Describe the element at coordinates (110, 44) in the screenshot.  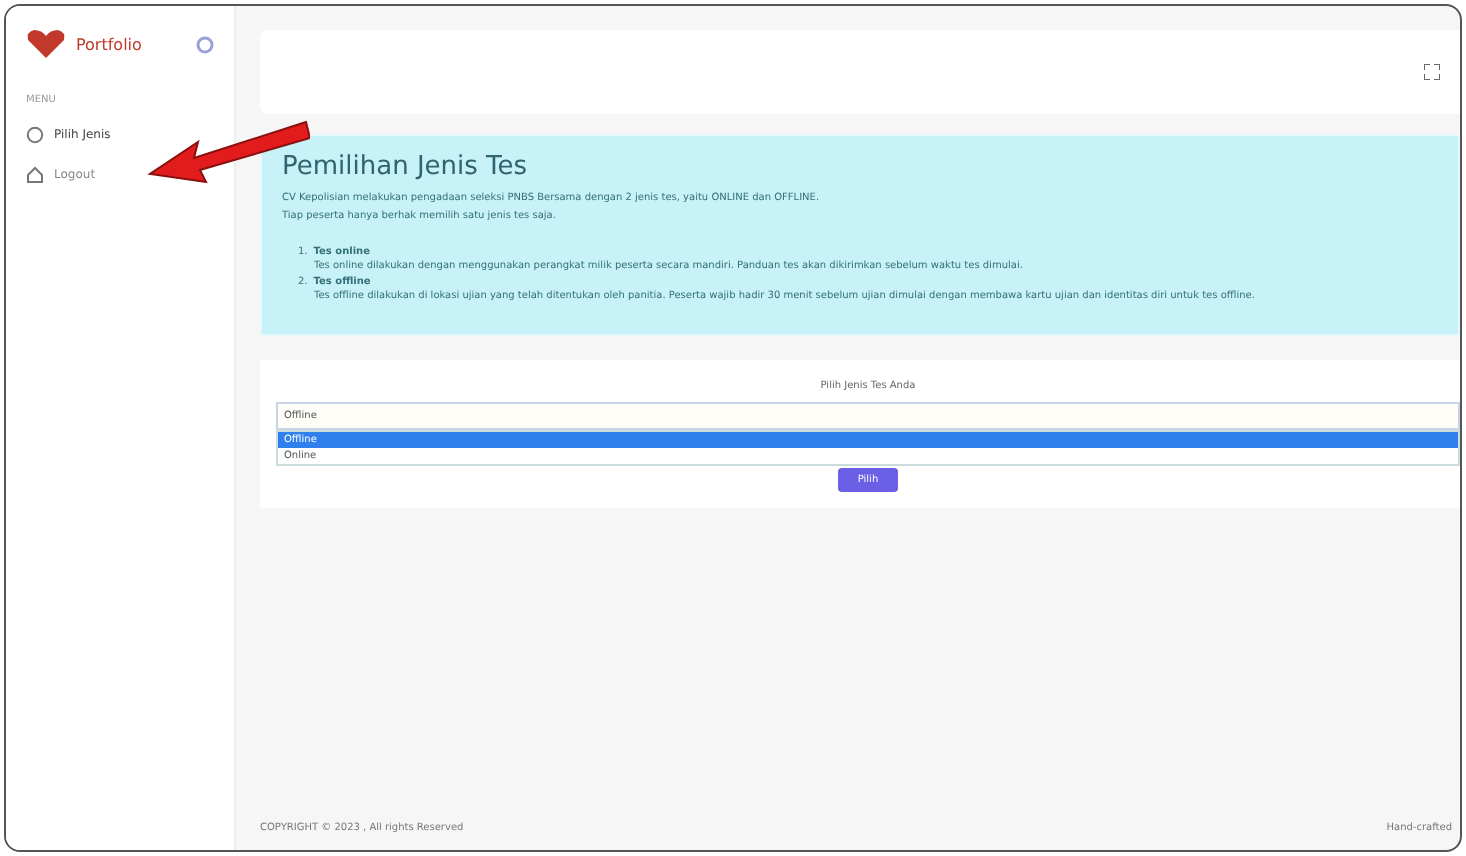
I see `brand-name: Portfolio` at that location.